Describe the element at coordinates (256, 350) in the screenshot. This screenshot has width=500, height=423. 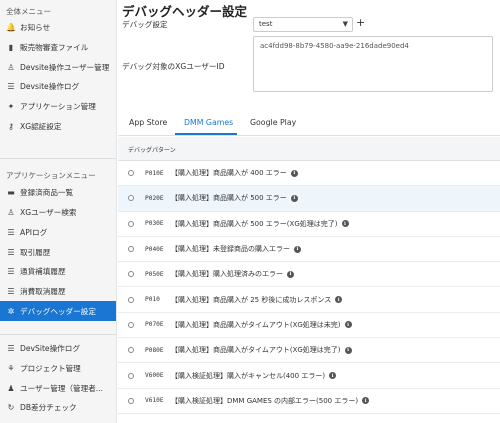
I see `pattern-description: 【購入処理】商品購入がタイムアウト(XG処理は完了)` at that location.